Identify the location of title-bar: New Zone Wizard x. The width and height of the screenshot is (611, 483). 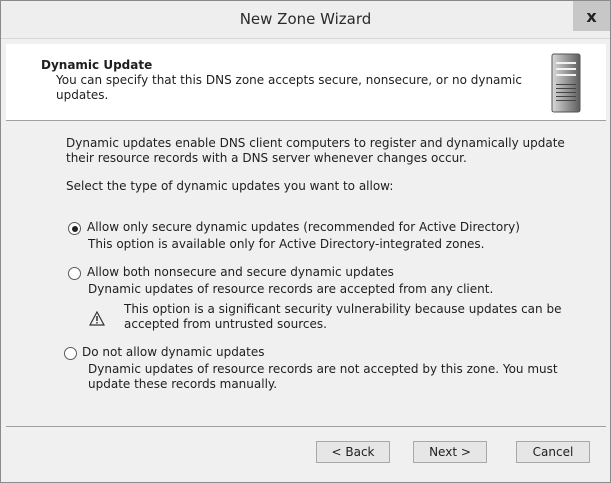
(305, 20).